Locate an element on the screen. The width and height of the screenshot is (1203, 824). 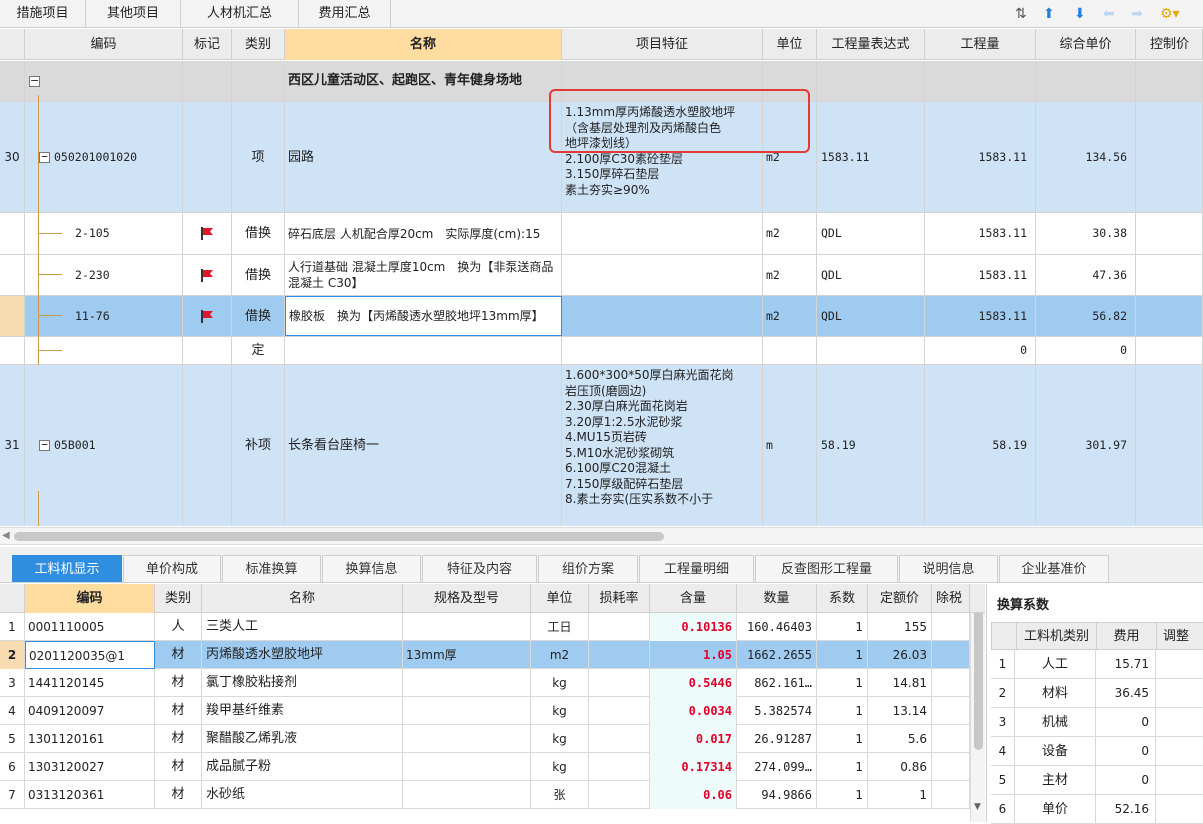
tab-enterprise-price: 企业基准价 is located at coordinates (1054, 568).